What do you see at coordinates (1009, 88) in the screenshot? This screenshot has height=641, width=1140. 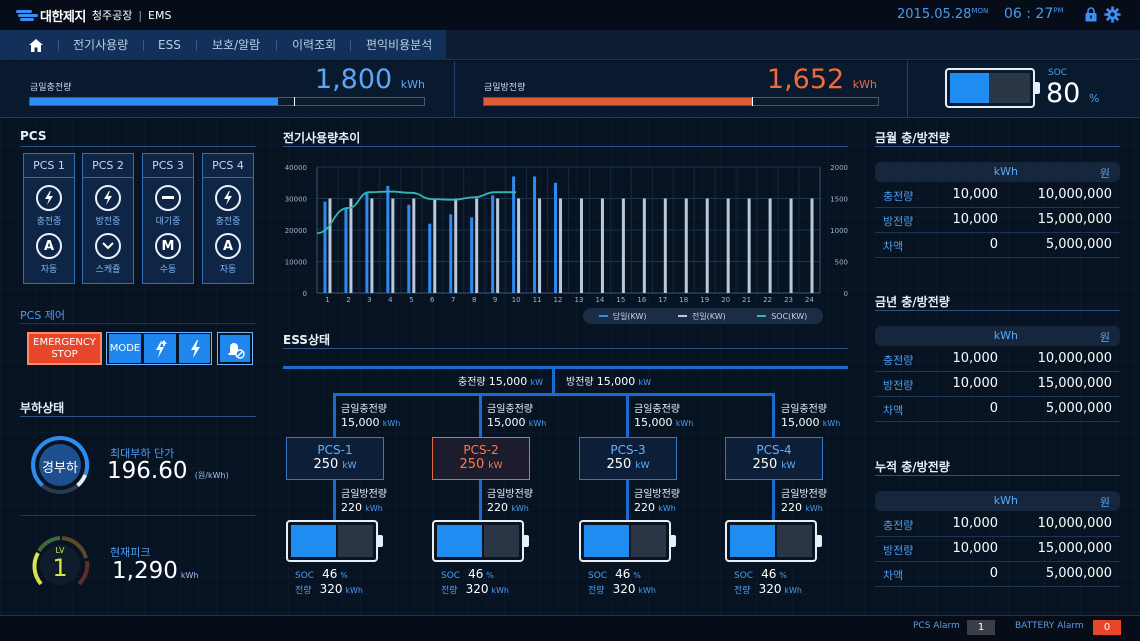 I see `soc-battery-empty` at bounding box center [1009, 88].